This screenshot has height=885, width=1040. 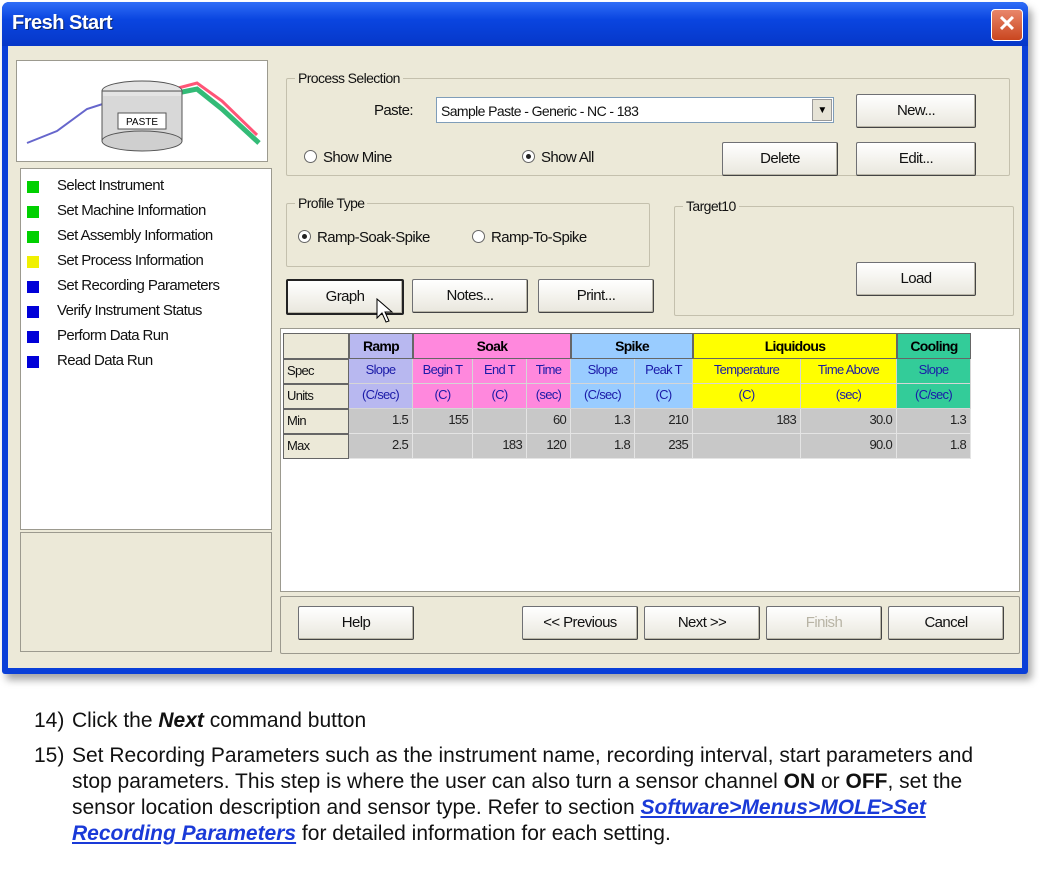 What do you see at coordinates (394, 110) in the screenshot?
I see `paste-label: Paste:` at bounding box center [394, 110].